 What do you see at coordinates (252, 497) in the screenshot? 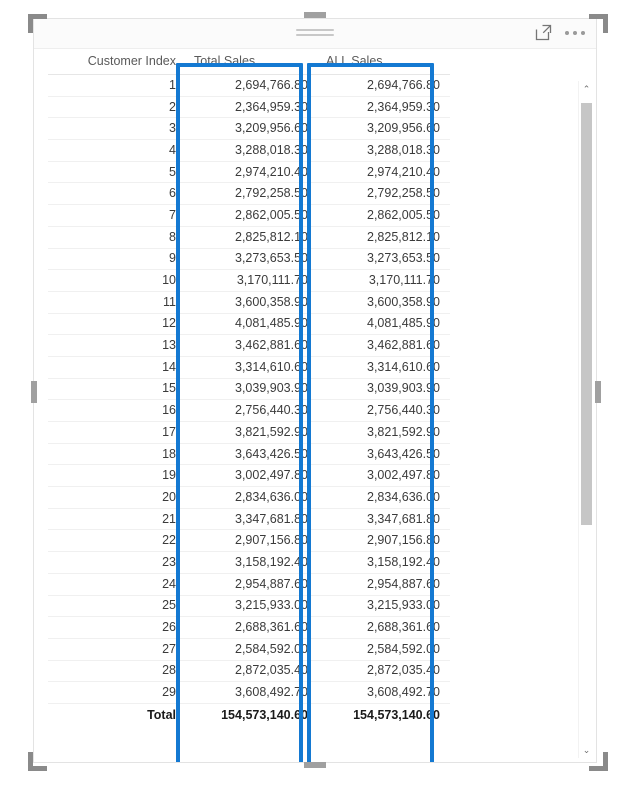
I see `cell-total_sales: 2,834,636.00` at bounding box center [252, 497].